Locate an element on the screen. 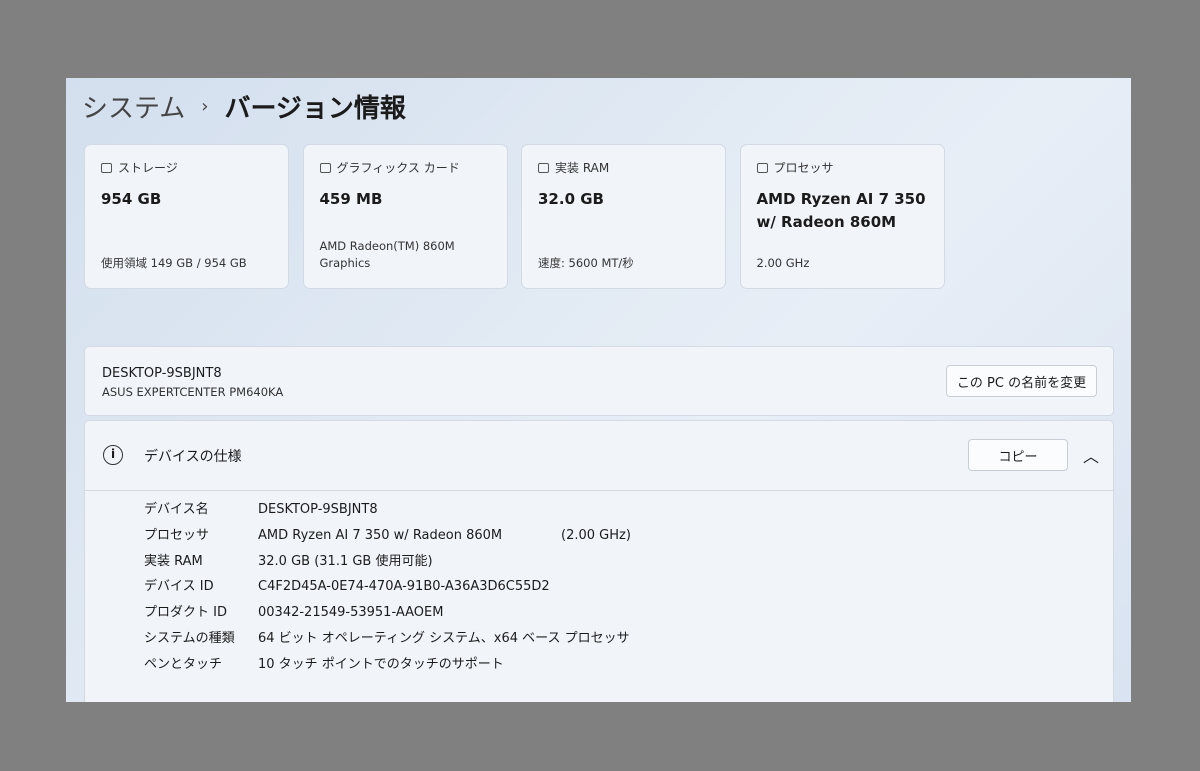 This screenshot has height=771, width=1200. device-specs-header: i デバイスの仕様 コピー ︿ is located at coordinates (599, 456).